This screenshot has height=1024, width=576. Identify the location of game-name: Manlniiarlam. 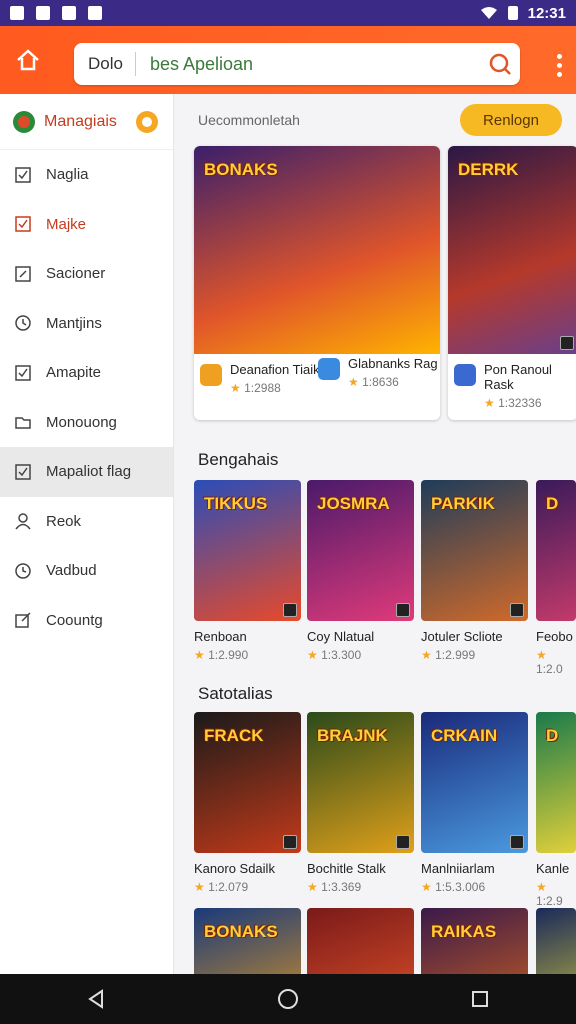
(458, 868).